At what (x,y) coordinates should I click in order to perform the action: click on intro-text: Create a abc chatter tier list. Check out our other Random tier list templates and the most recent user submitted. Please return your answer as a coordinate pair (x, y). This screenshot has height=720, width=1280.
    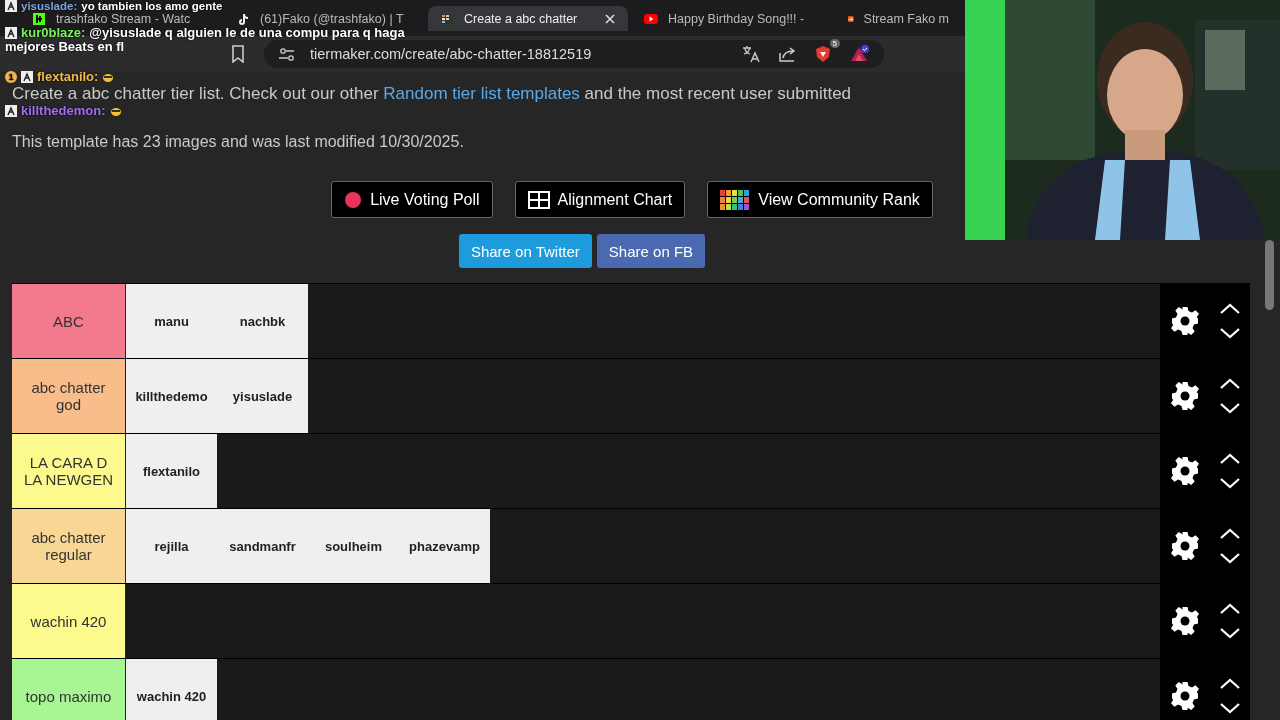
    Looking at the image, I should click on (432, 94).